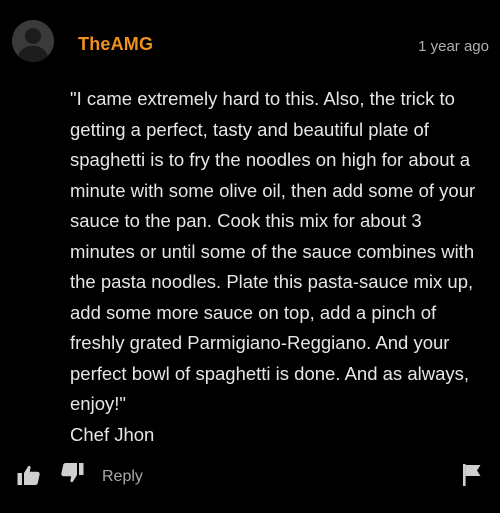 This screenshot has width=500, height=513. What do you see at coordinates (122, 477) in the screenshot?
I see `reply-button: Reply` at bounding box center [122, 477].